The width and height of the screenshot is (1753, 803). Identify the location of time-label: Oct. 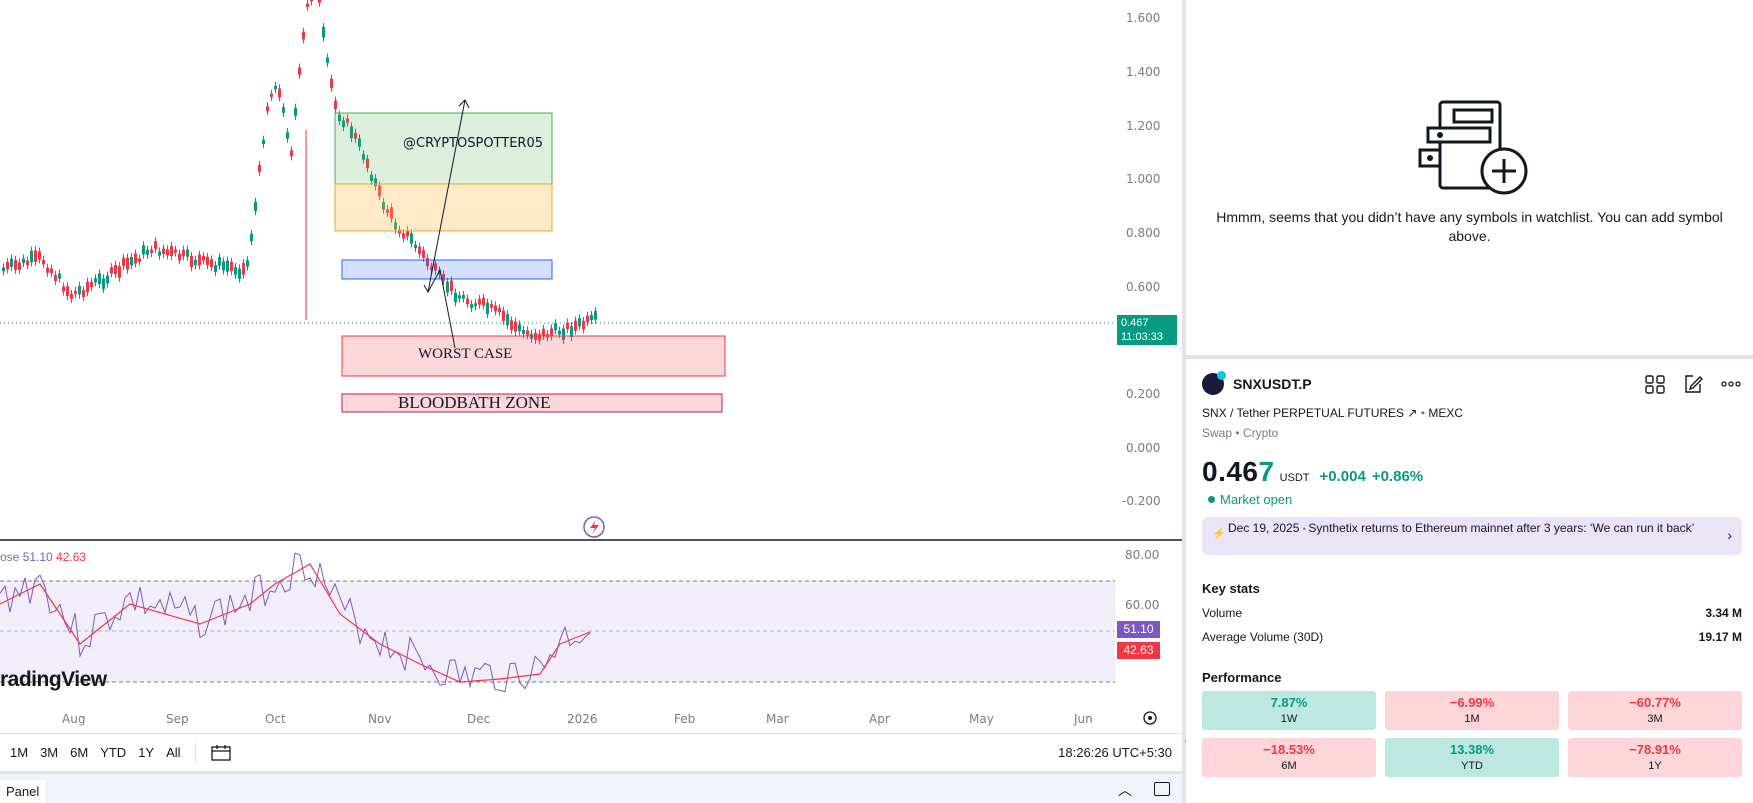
(275, 719).